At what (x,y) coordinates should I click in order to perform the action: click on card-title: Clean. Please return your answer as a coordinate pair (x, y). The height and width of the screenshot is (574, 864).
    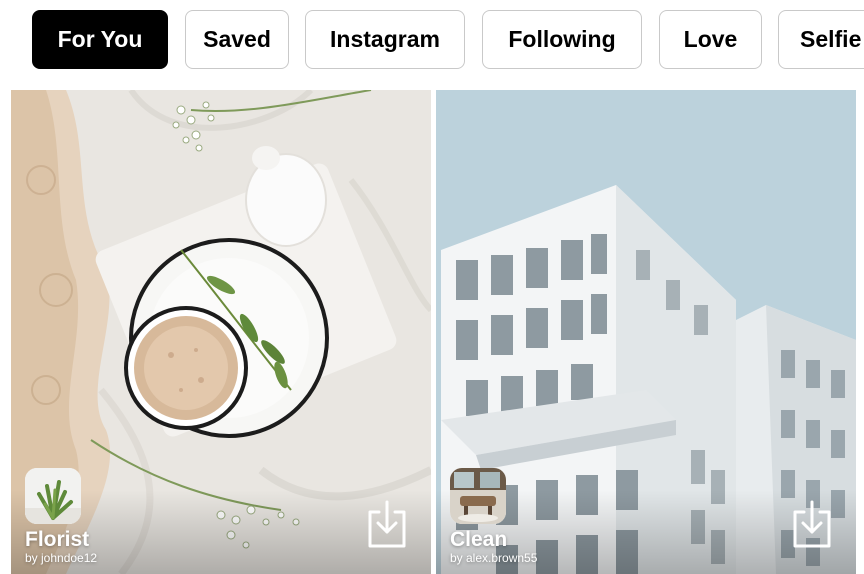
    Looking at the image, I should click on (479, 539).